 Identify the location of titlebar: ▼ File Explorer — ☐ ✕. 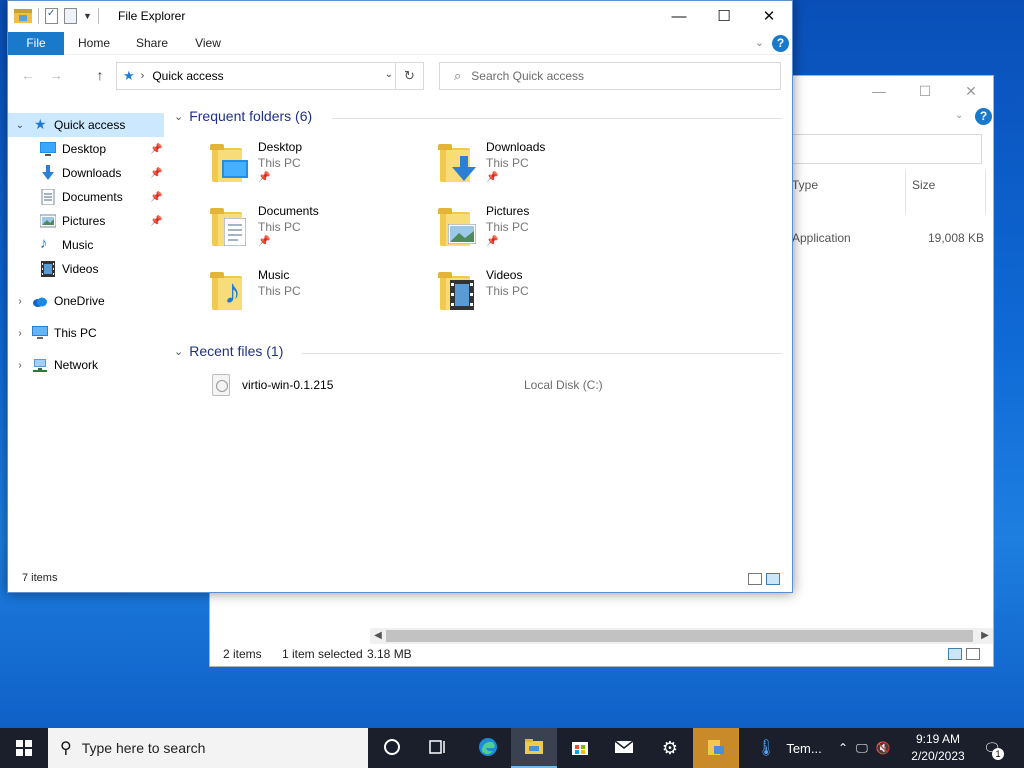
(400, 16).